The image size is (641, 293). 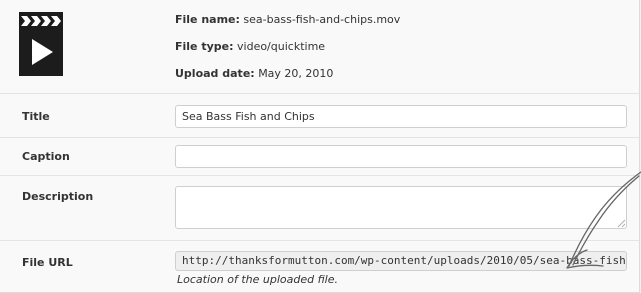 I want to click on video-thumbnail, so click(x=41, y=44).